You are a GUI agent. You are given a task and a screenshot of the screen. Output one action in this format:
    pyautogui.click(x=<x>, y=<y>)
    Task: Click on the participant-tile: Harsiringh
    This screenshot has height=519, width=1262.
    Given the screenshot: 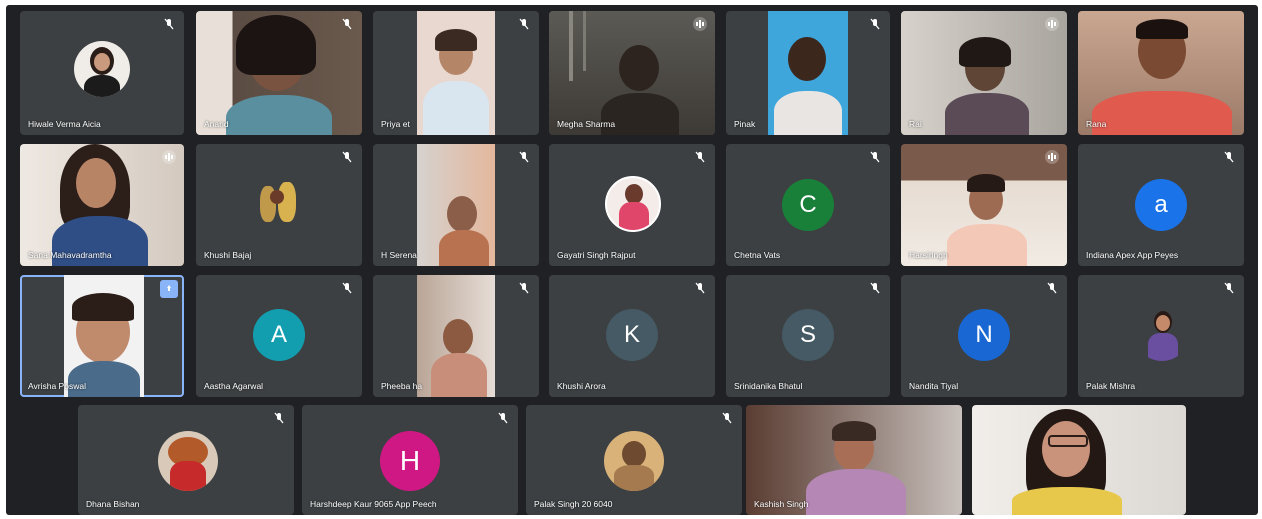 What is the action you would take?
    pyautogui.click(x=984, y=205)
    